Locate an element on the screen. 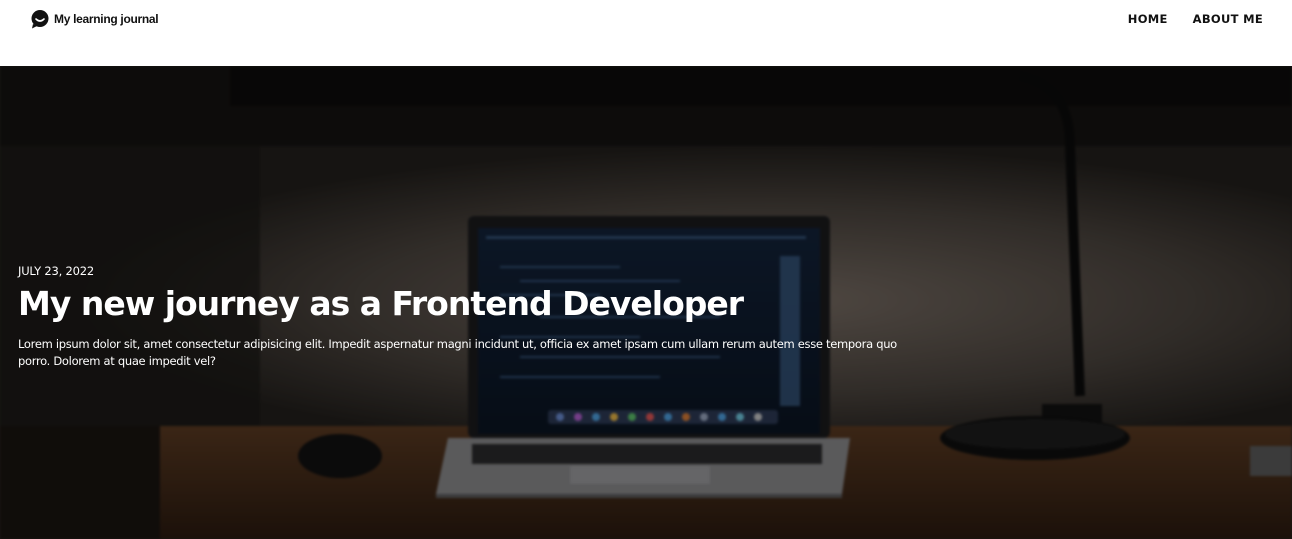 This screenshot has height=539, width=1292. post-title: My new journey as a Frontend Developer is located at coordinates (458, 304).